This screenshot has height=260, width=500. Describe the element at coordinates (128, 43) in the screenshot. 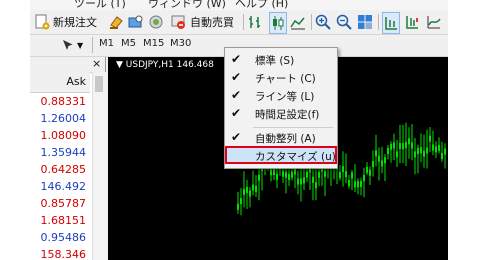

I see `timeframe-m5-button: M5` at that location.